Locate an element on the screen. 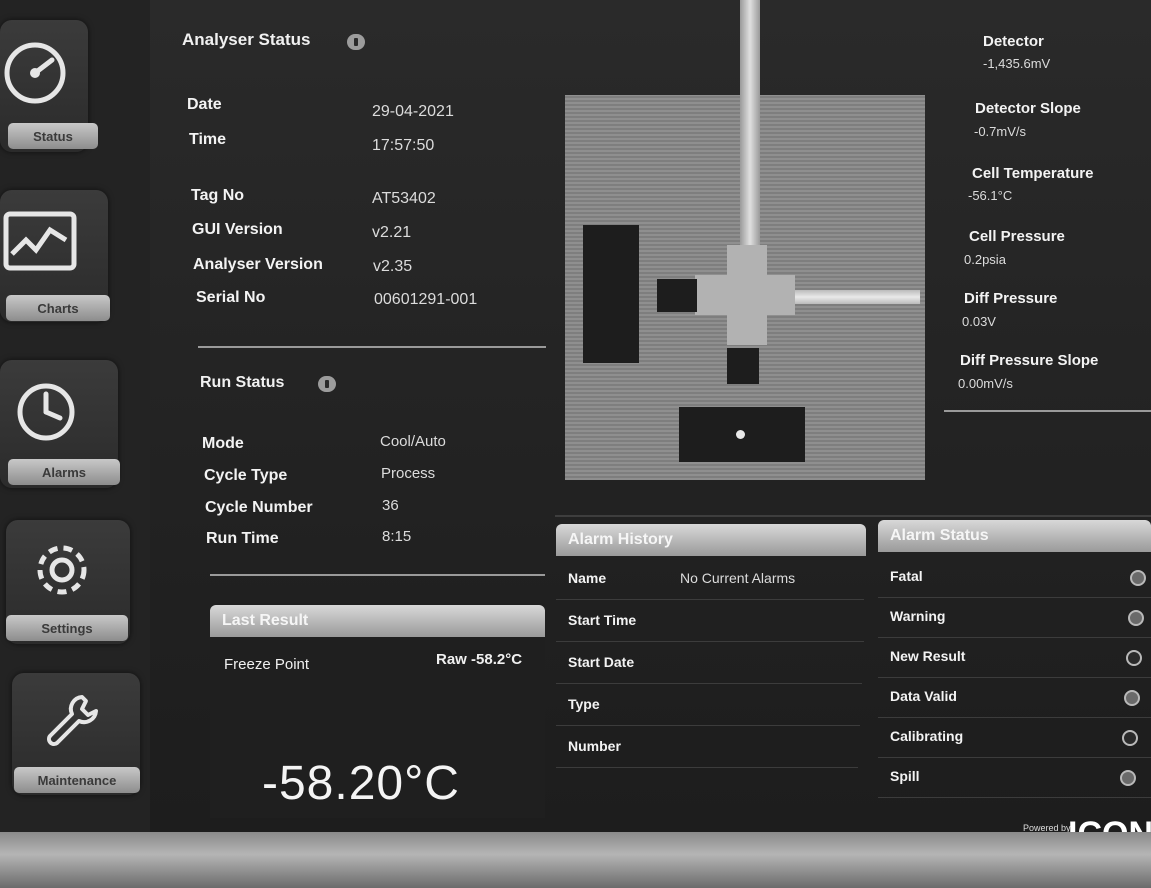  reading-label-detector-slope: Detector Slope is located at coordinates (1028, 108).